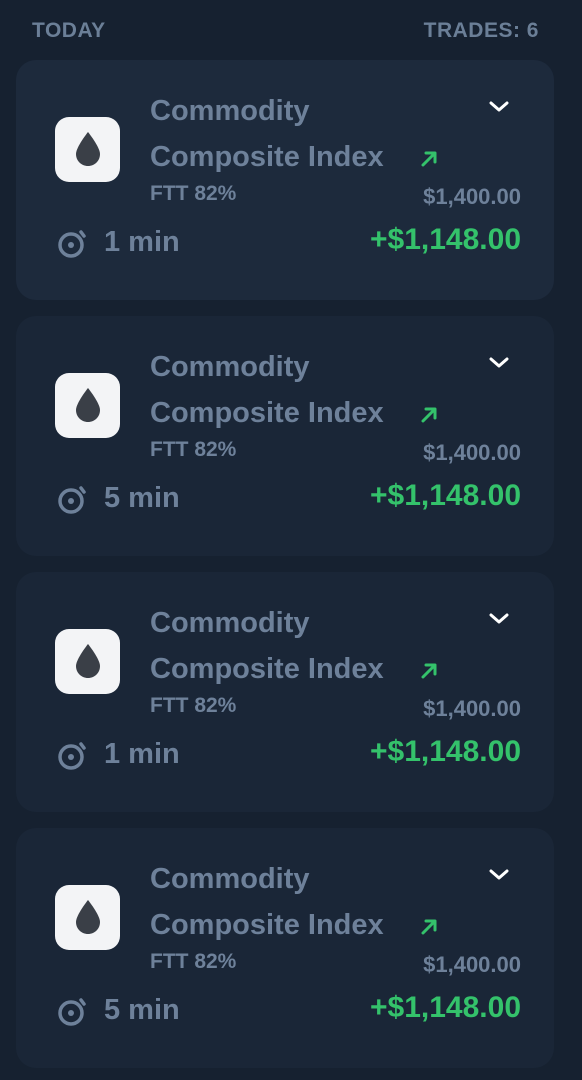  What do you see at coordinates (69, 30) in the screenshot?
I see `section-label: TODAY` at bounding box center [69, 30].